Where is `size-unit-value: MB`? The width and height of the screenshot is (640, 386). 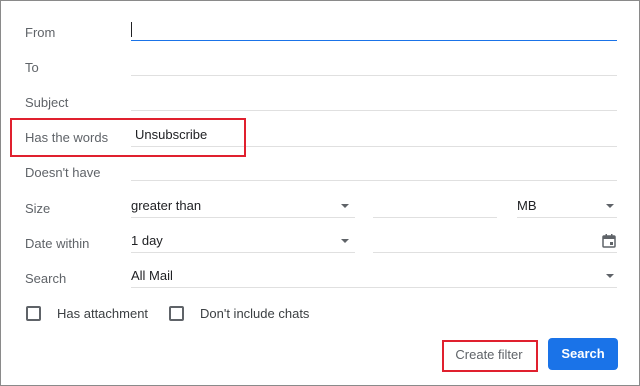 size-unit-value: MB is located at coordinates (527, 205).